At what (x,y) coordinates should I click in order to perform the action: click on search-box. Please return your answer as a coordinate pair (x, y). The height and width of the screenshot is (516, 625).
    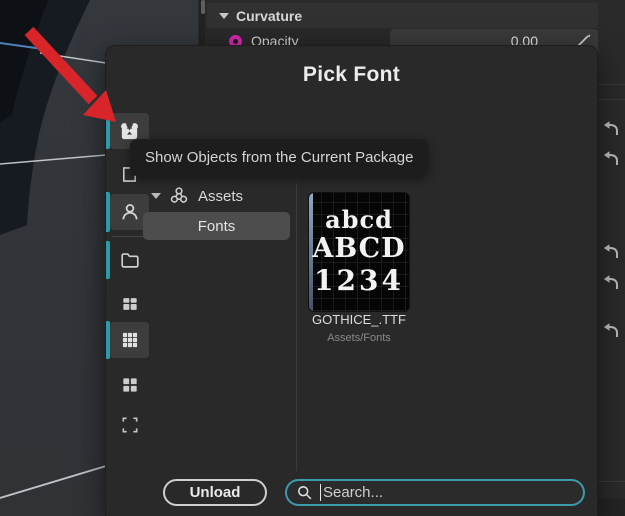
    Looking at the image, I should click on (435, 492).